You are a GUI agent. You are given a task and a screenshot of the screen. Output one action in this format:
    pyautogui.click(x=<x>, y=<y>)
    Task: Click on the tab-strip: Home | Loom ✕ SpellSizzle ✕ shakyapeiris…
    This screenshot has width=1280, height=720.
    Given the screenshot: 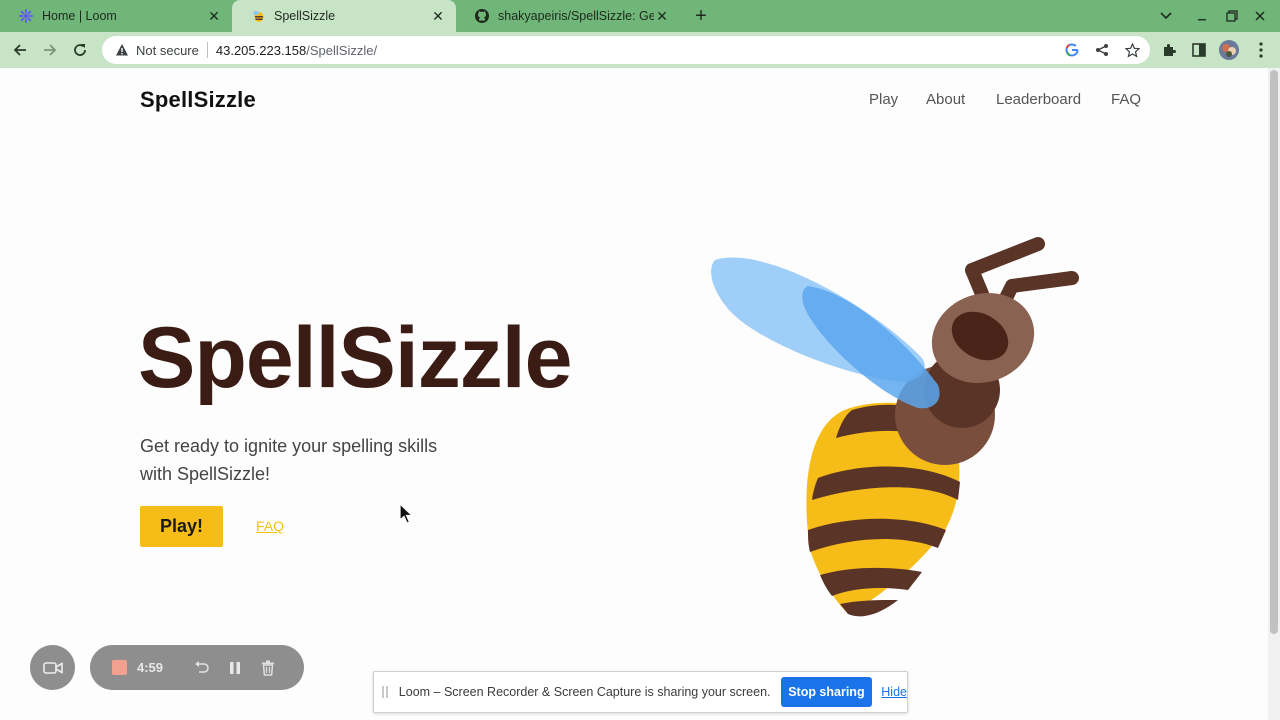 What is the action you would take?
    pyautogui.click(x=640, y=16)
    